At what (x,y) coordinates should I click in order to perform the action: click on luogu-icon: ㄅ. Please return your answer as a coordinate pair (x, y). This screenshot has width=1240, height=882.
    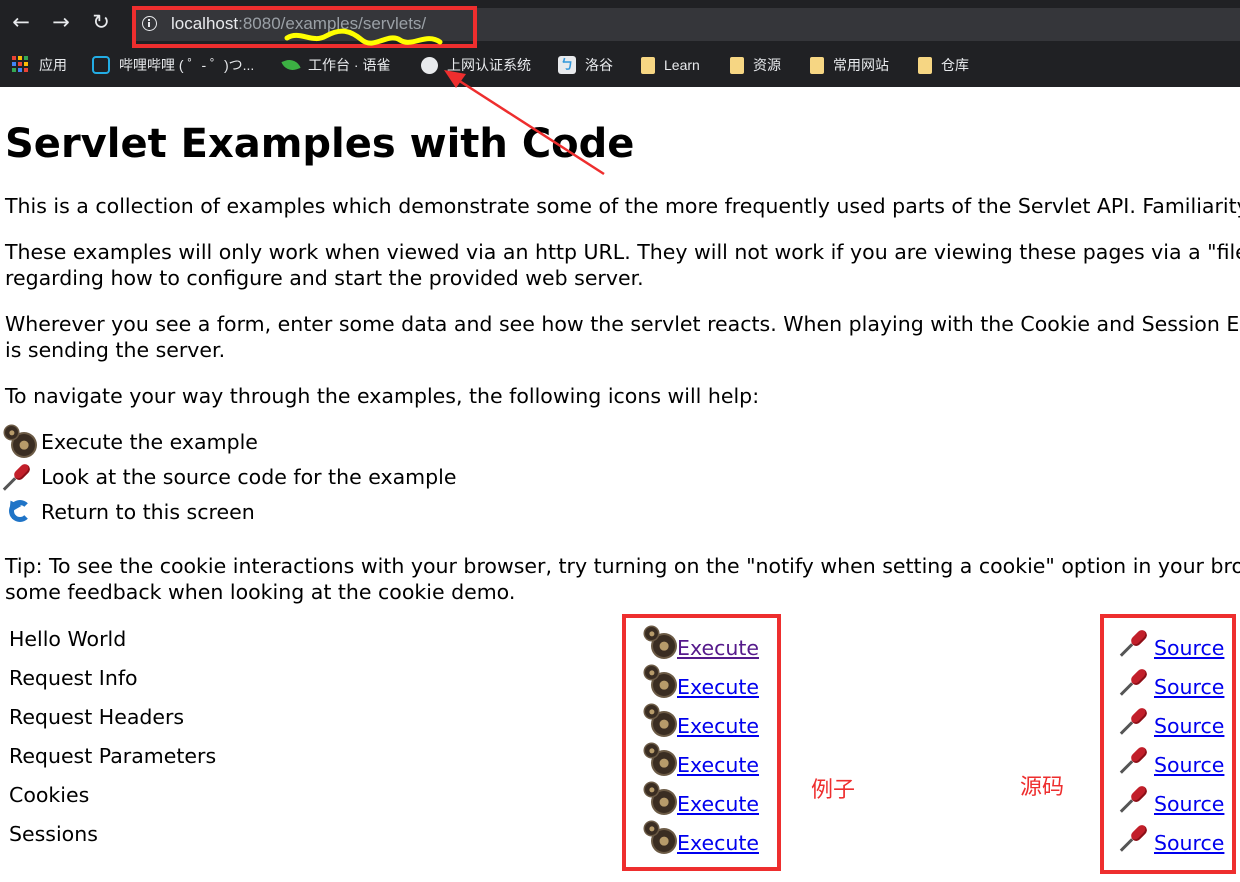
    Looking at the image, I should click on (567, 65).